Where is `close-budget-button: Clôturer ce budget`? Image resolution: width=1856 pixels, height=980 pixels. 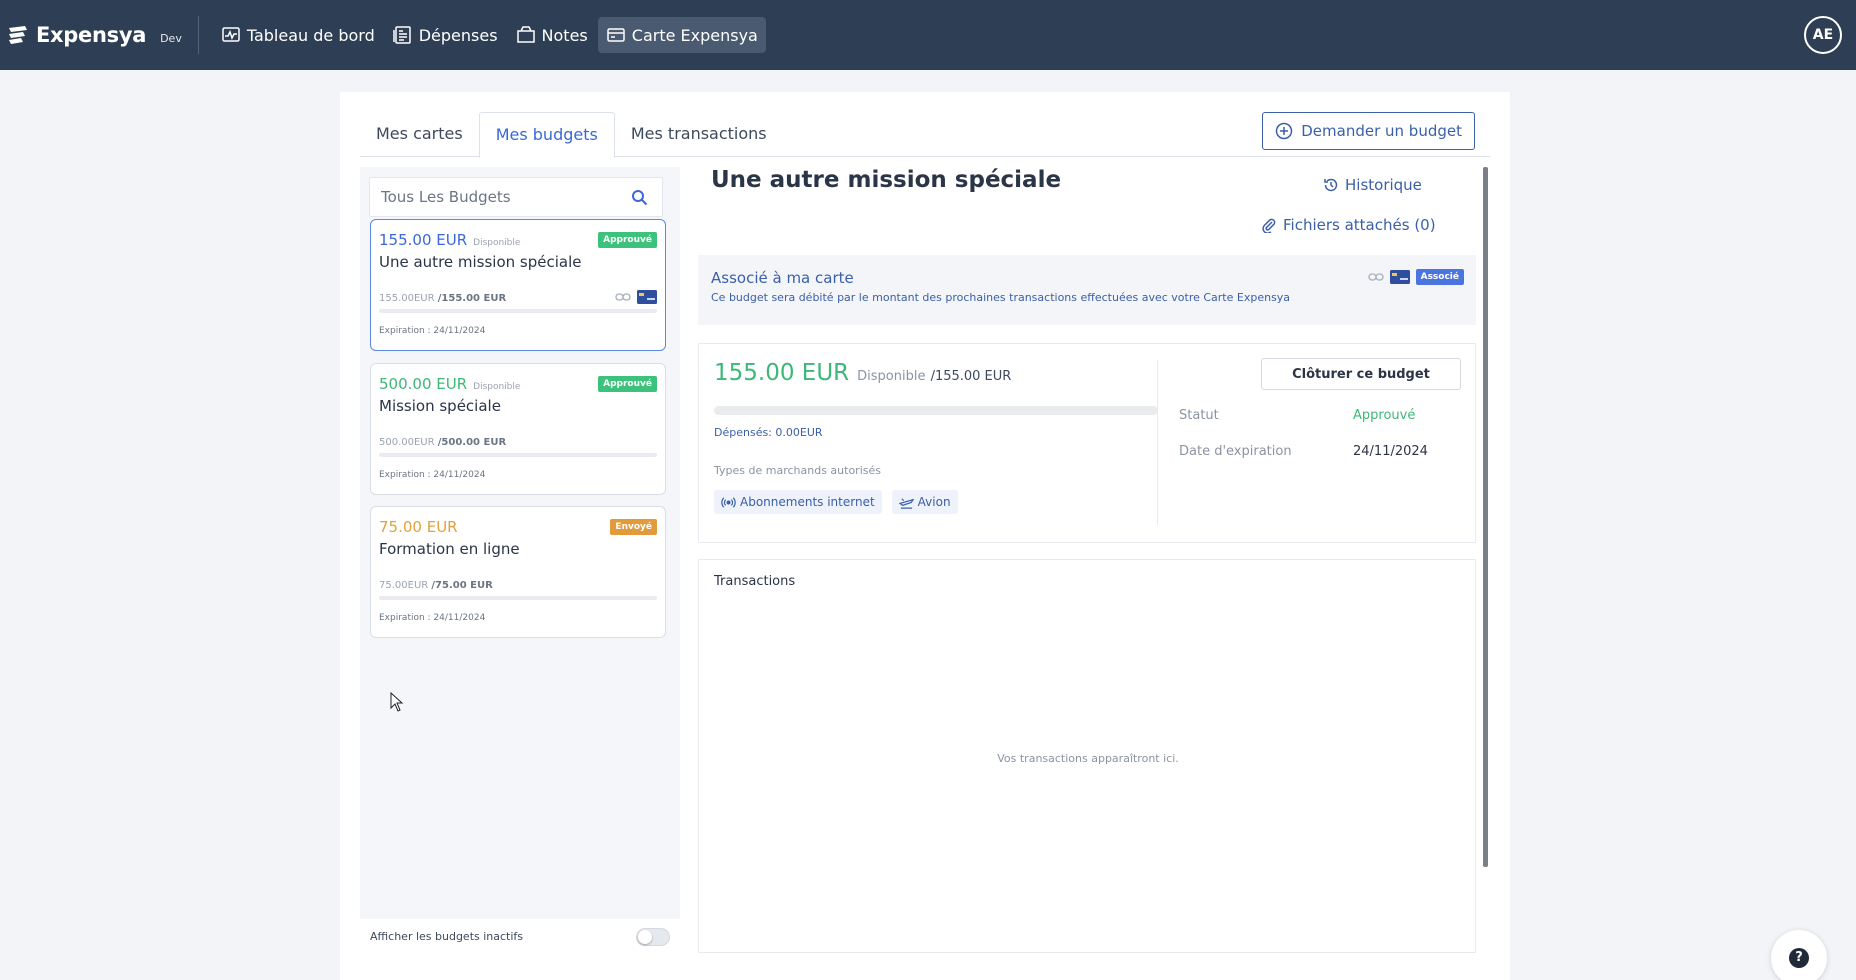
close-budget-button: Clôturer ce budget is located at coordinates (1361, 374).